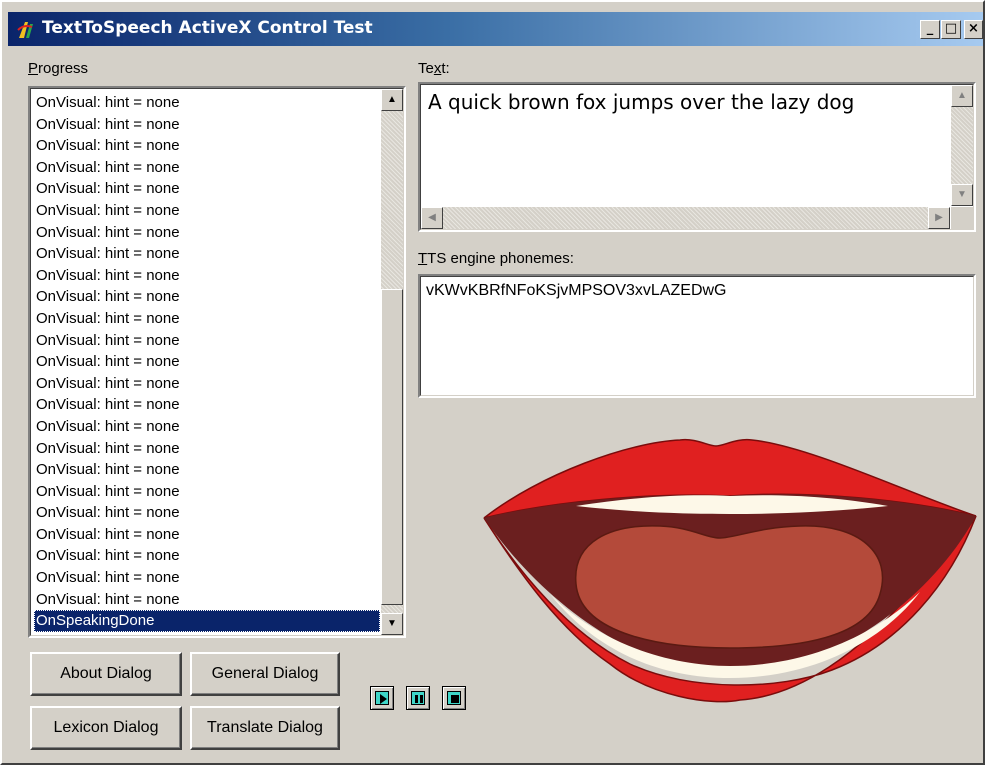  What do you see at coordinates (434, 68) in the screenshot?
I see `text-label: Text:` at bounding box center [434, 68].